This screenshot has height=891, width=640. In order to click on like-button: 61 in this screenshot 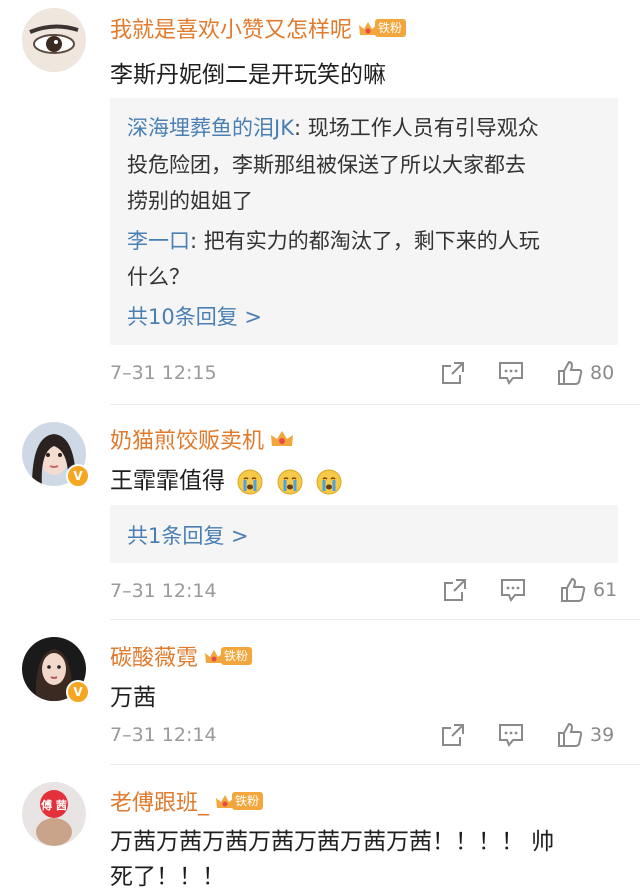, I will do `click(588, 590)`.